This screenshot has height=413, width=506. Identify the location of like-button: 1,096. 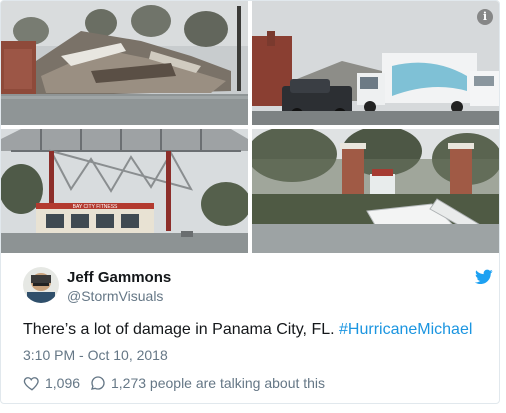
(51, 383).